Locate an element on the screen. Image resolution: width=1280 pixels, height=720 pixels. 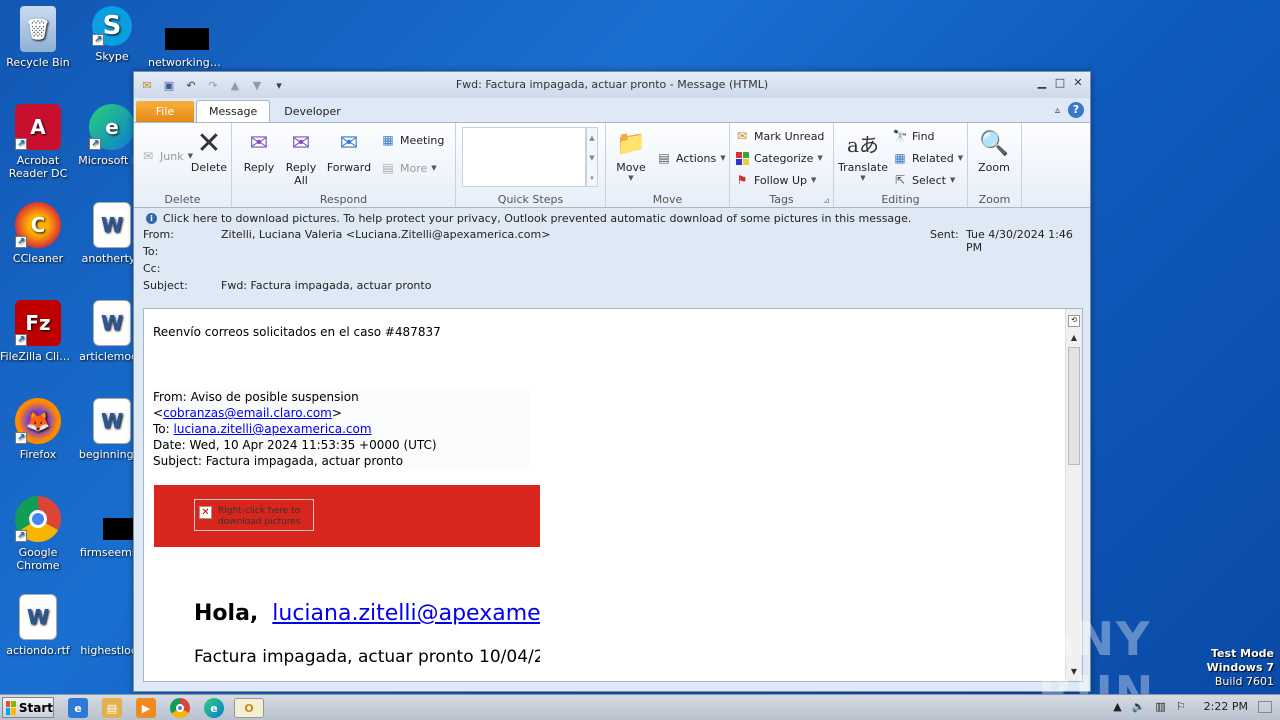
ie-taskbar-icon: e is located at coordinates (78, 708).